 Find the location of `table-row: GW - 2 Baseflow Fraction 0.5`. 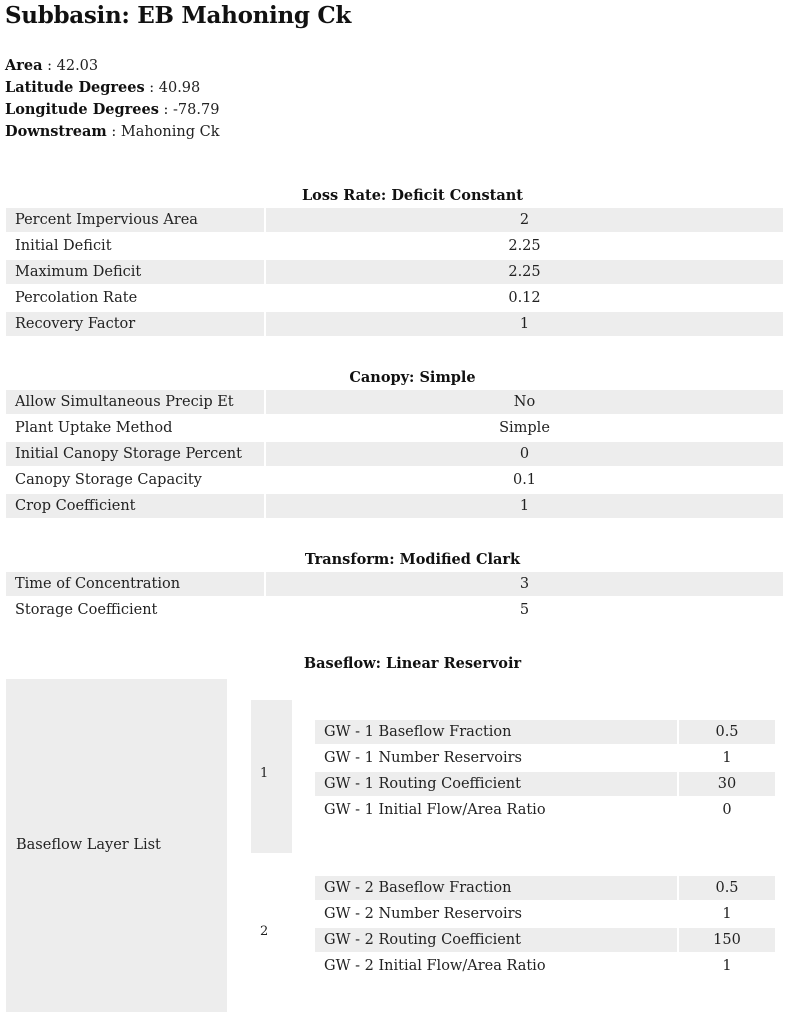

table-row: GW - 2 Baseflow Fraction 0.5 is located at coordinates (545, 888).